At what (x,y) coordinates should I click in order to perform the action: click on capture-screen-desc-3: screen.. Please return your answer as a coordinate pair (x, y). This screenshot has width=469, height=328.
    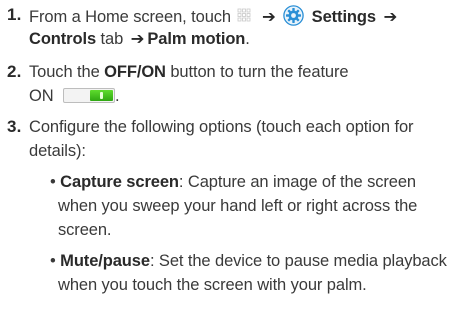
    Looking at the image, I should click on (85, 230).